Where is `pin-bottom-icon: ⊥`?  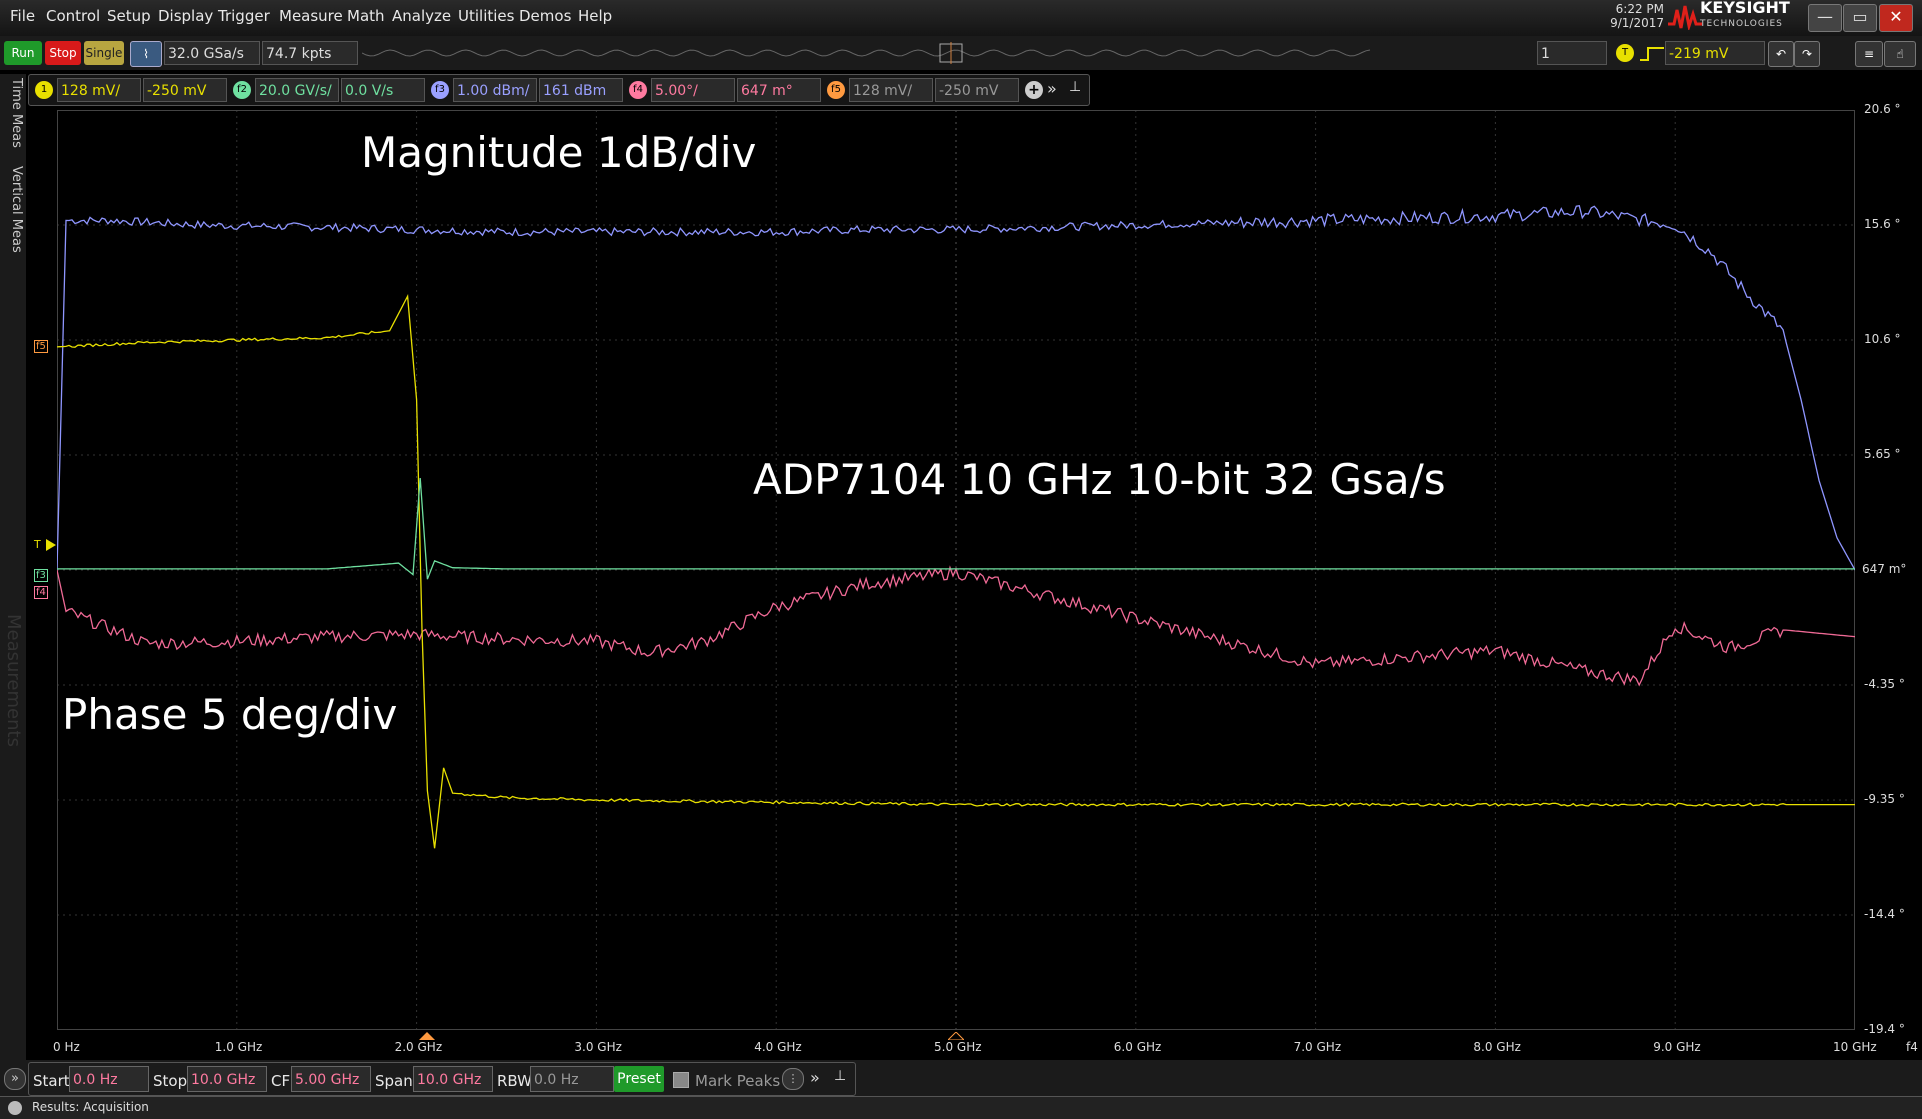
pin-bottom-icon: ⊥ is located at coordinates (840, 1076).